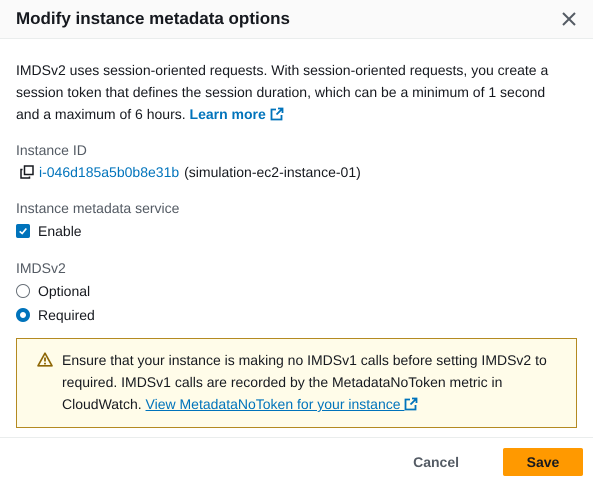 This screenshot has height=481, width=593. Describe the element at coordinates (543, 462) in the screenshot. I see `save-button: Save` at that location.